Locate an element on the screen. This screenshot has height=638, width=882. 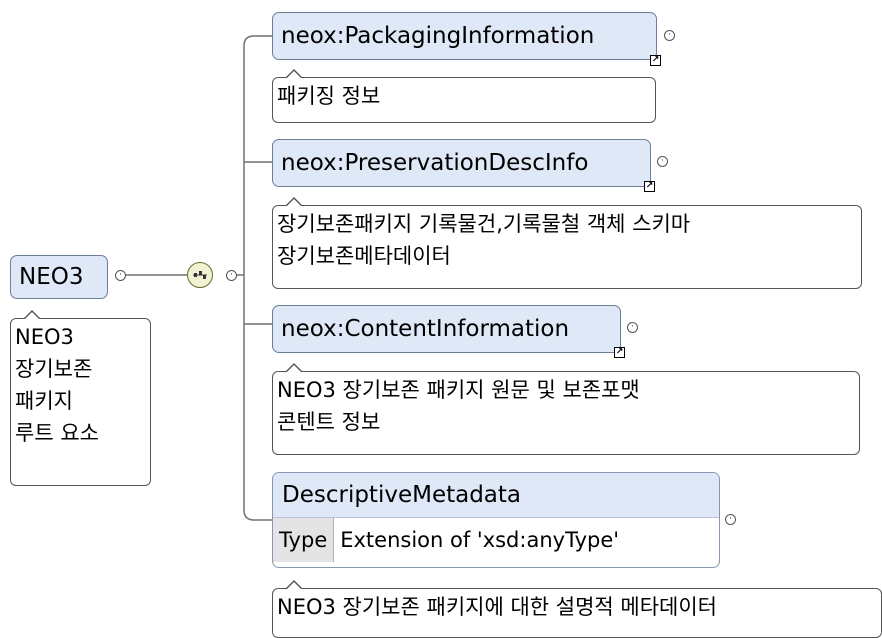
element-name: DescriptiveMetadata is located at coordinates (402, 495).